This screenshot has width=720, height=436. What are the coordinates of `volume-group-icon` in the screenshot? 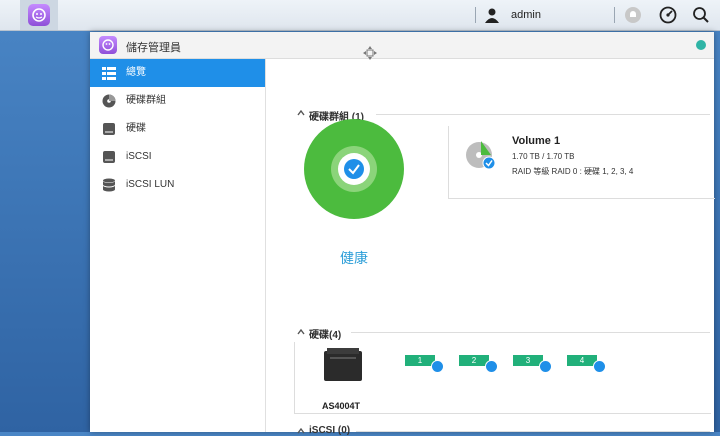 It's located at (109, 101).